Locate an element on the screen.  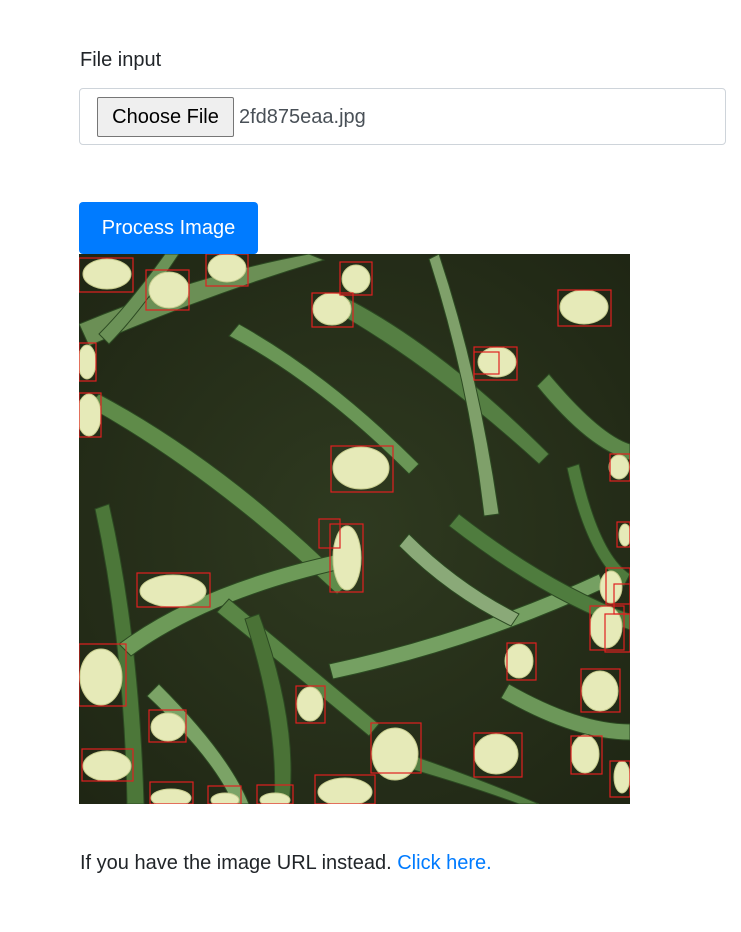
selected-file-name: 2fd875eaa.jpg is located at coordinates (302, 117).